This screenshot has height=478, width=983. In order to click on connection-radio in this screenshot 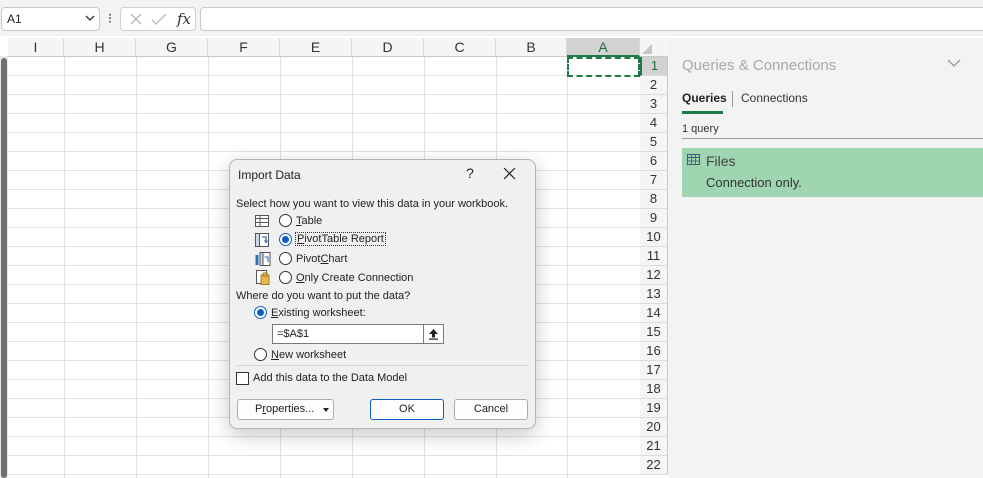, I will do `click(285, 277)`.